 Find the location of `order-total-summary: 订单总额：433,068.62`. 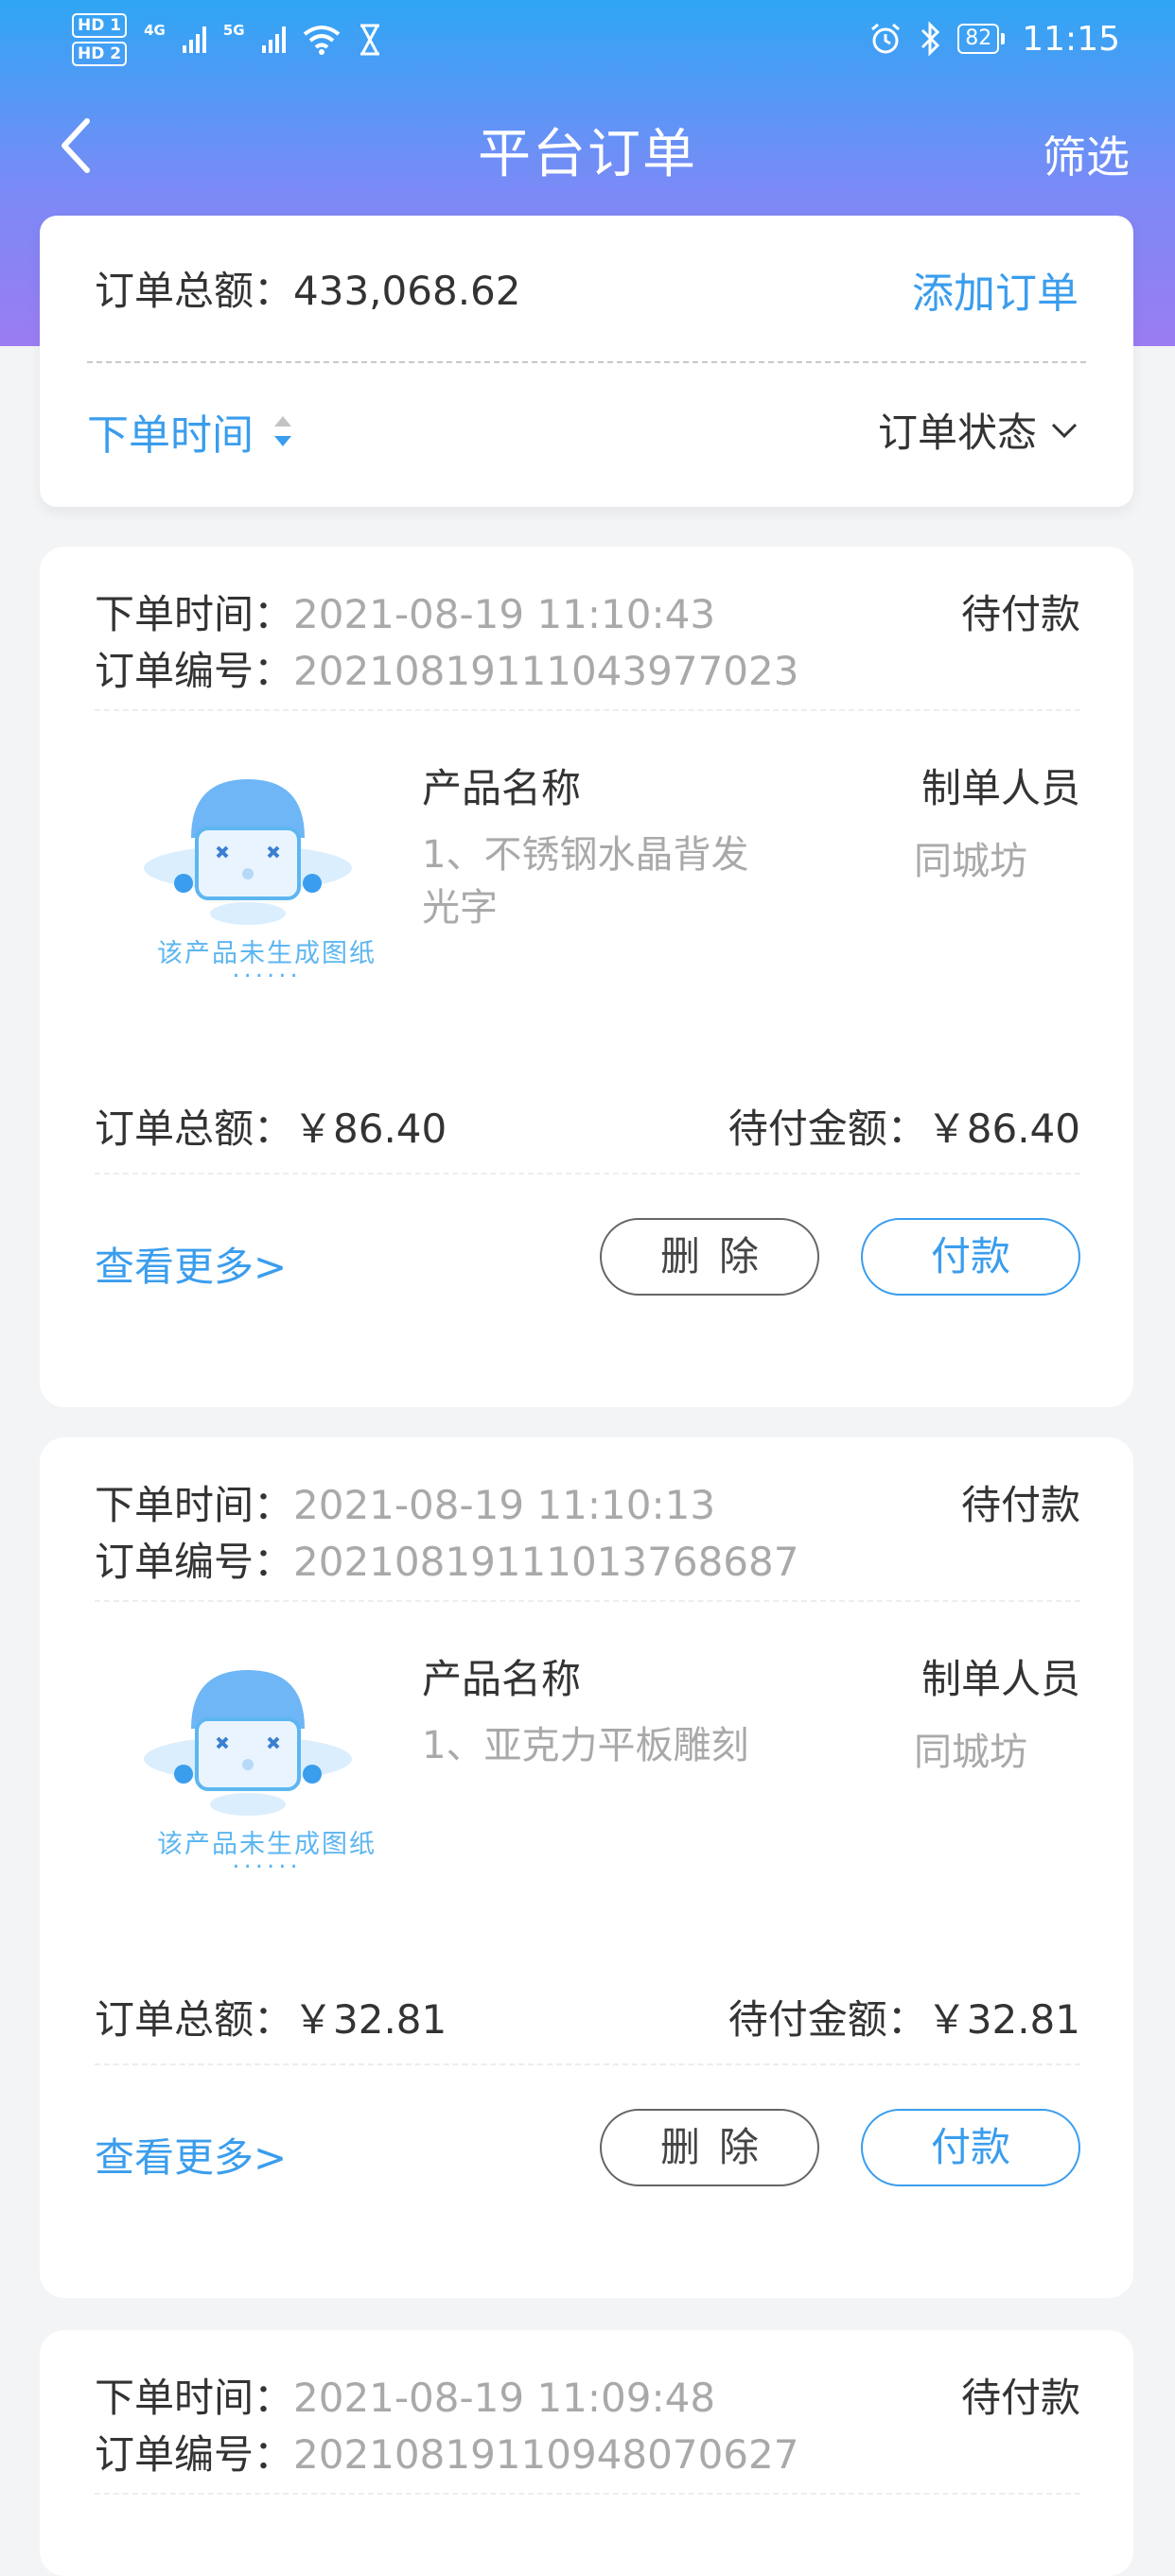

order-total-summary: 订单总额：433,068.62 is located at coordinates (308, 288).